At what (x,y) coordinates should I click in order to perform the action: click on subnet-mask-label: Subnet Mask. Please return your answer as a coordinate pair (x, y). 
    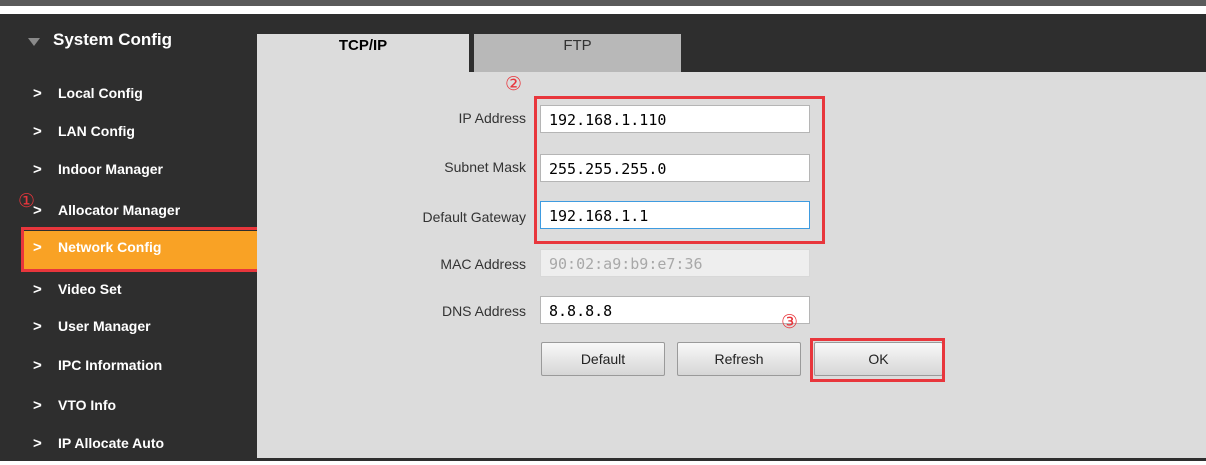
    Looking at the image, I should click on (485, 167).